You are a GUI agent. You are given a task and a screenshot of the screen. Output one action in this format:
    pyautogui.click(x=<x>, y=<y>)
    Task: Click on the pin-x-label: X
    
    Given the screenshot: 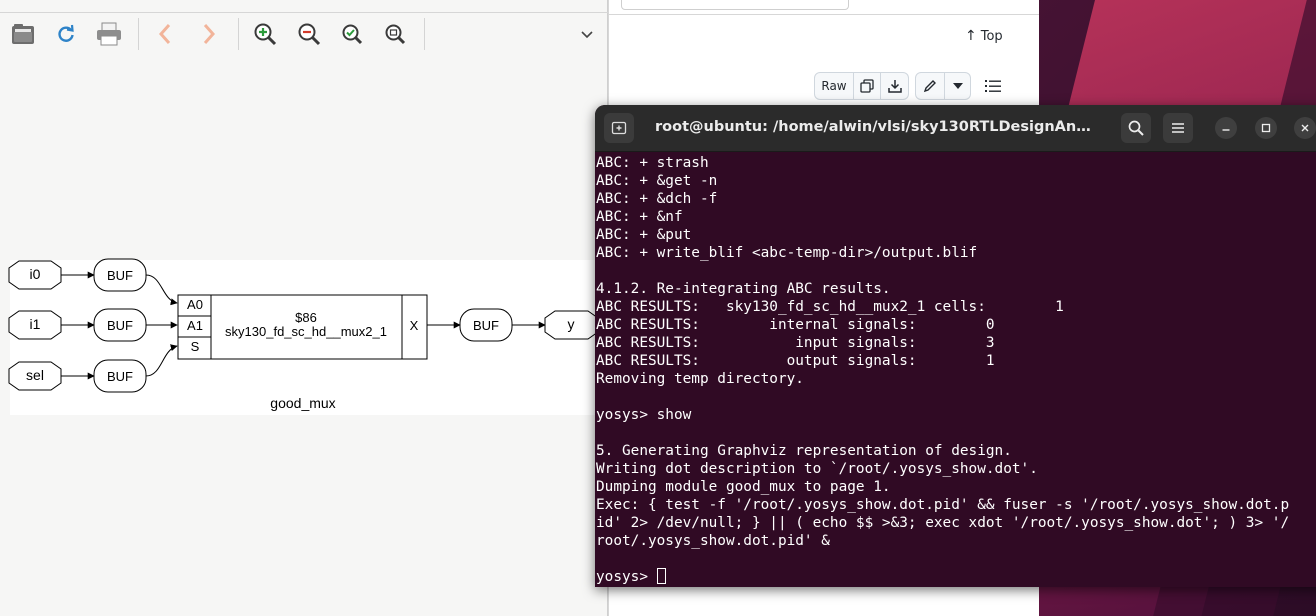 What is the action you would take?
    pyautogui.click(x=414, y=325)
    